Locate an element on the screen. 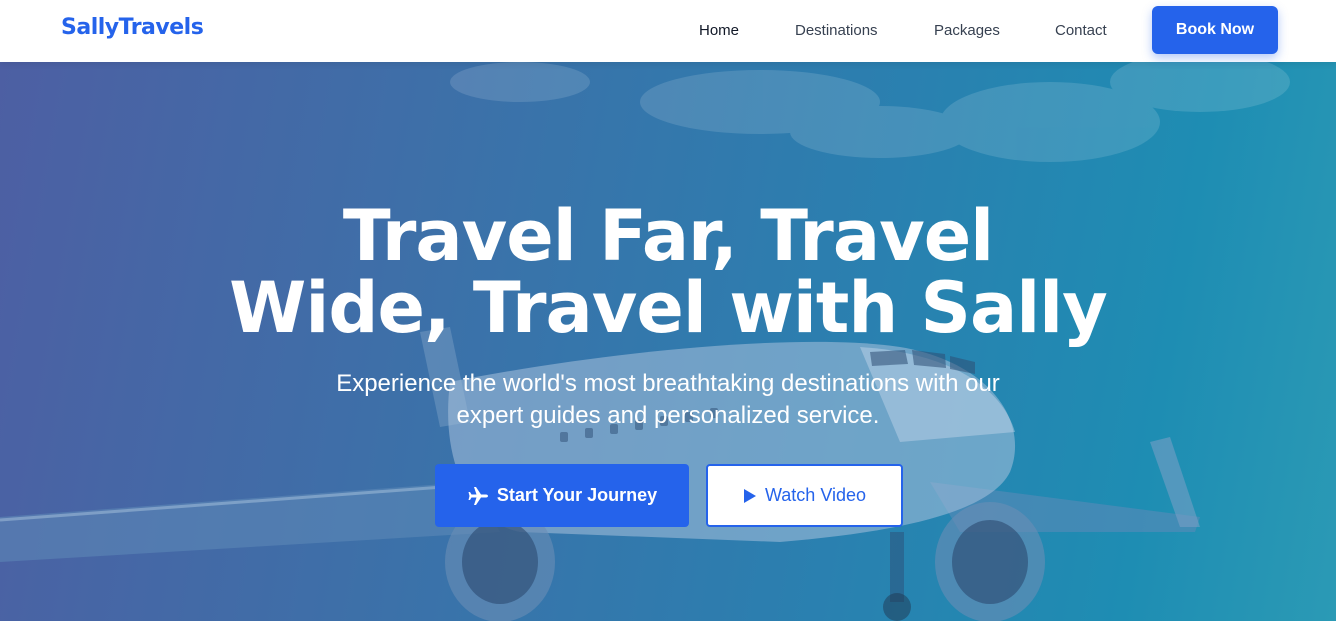 This screenshot has height=621, width=1336. nav-link-packages: Packages is located at coordinates (967, 30).